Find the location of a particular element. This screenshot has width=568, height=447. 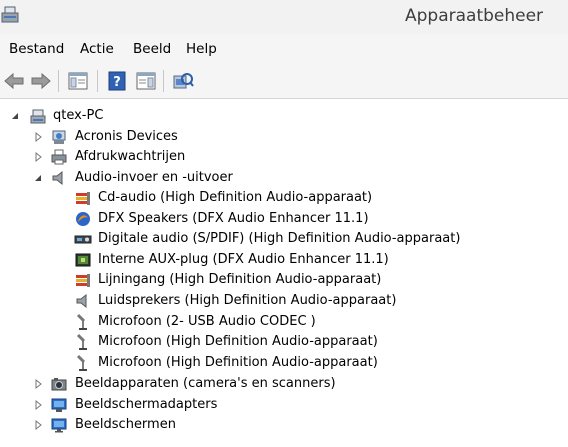

tree-category-imaging-devices: Beeldapparaten (camera's en scanners) is located at coordinates (284, 384).